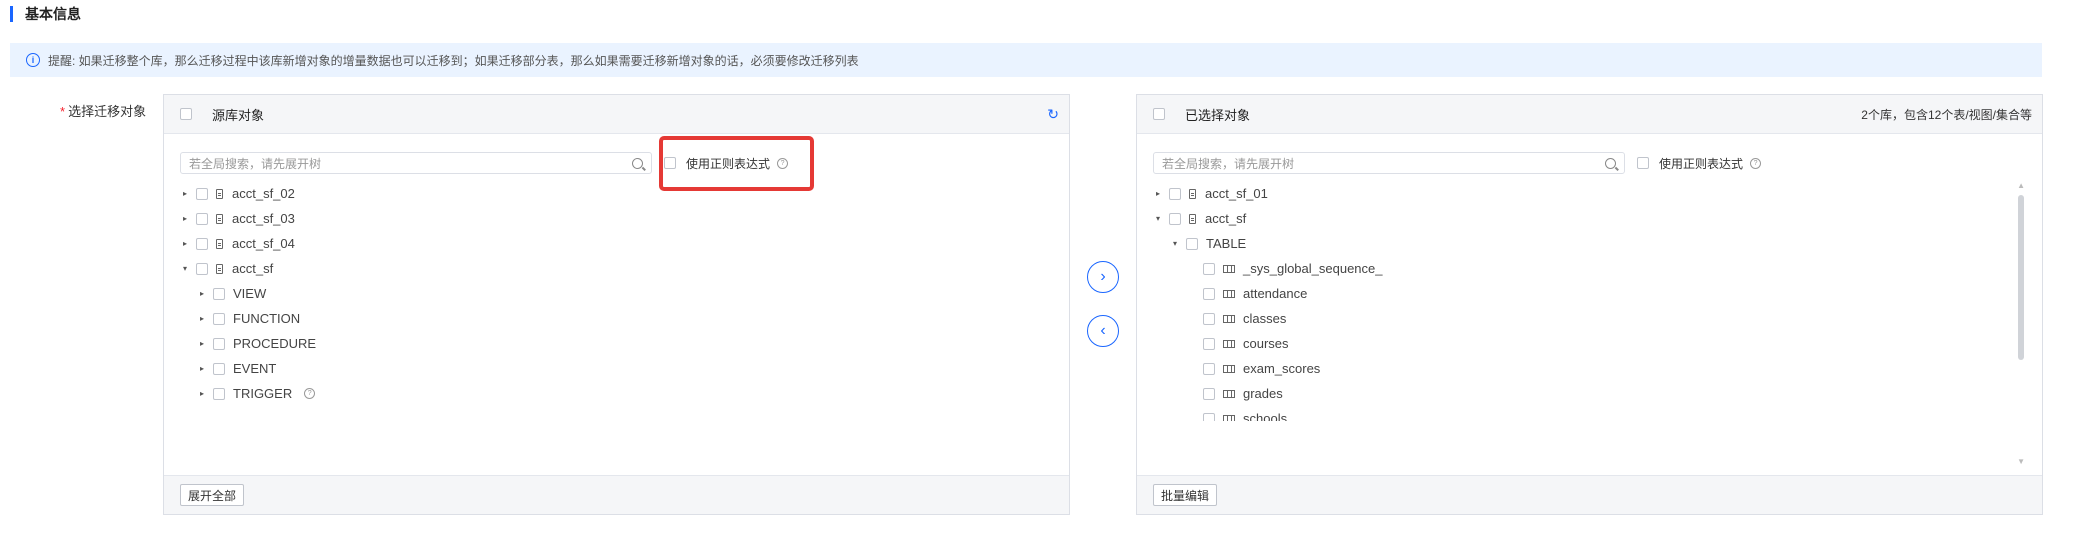 The height and width of the screenshot is (546, 2074). What do you see at coordinates (1389, 163) in the screenshot?
I see `target-search-input: 若全局搜索，请先展开树` at bounding box center [1389, 163].